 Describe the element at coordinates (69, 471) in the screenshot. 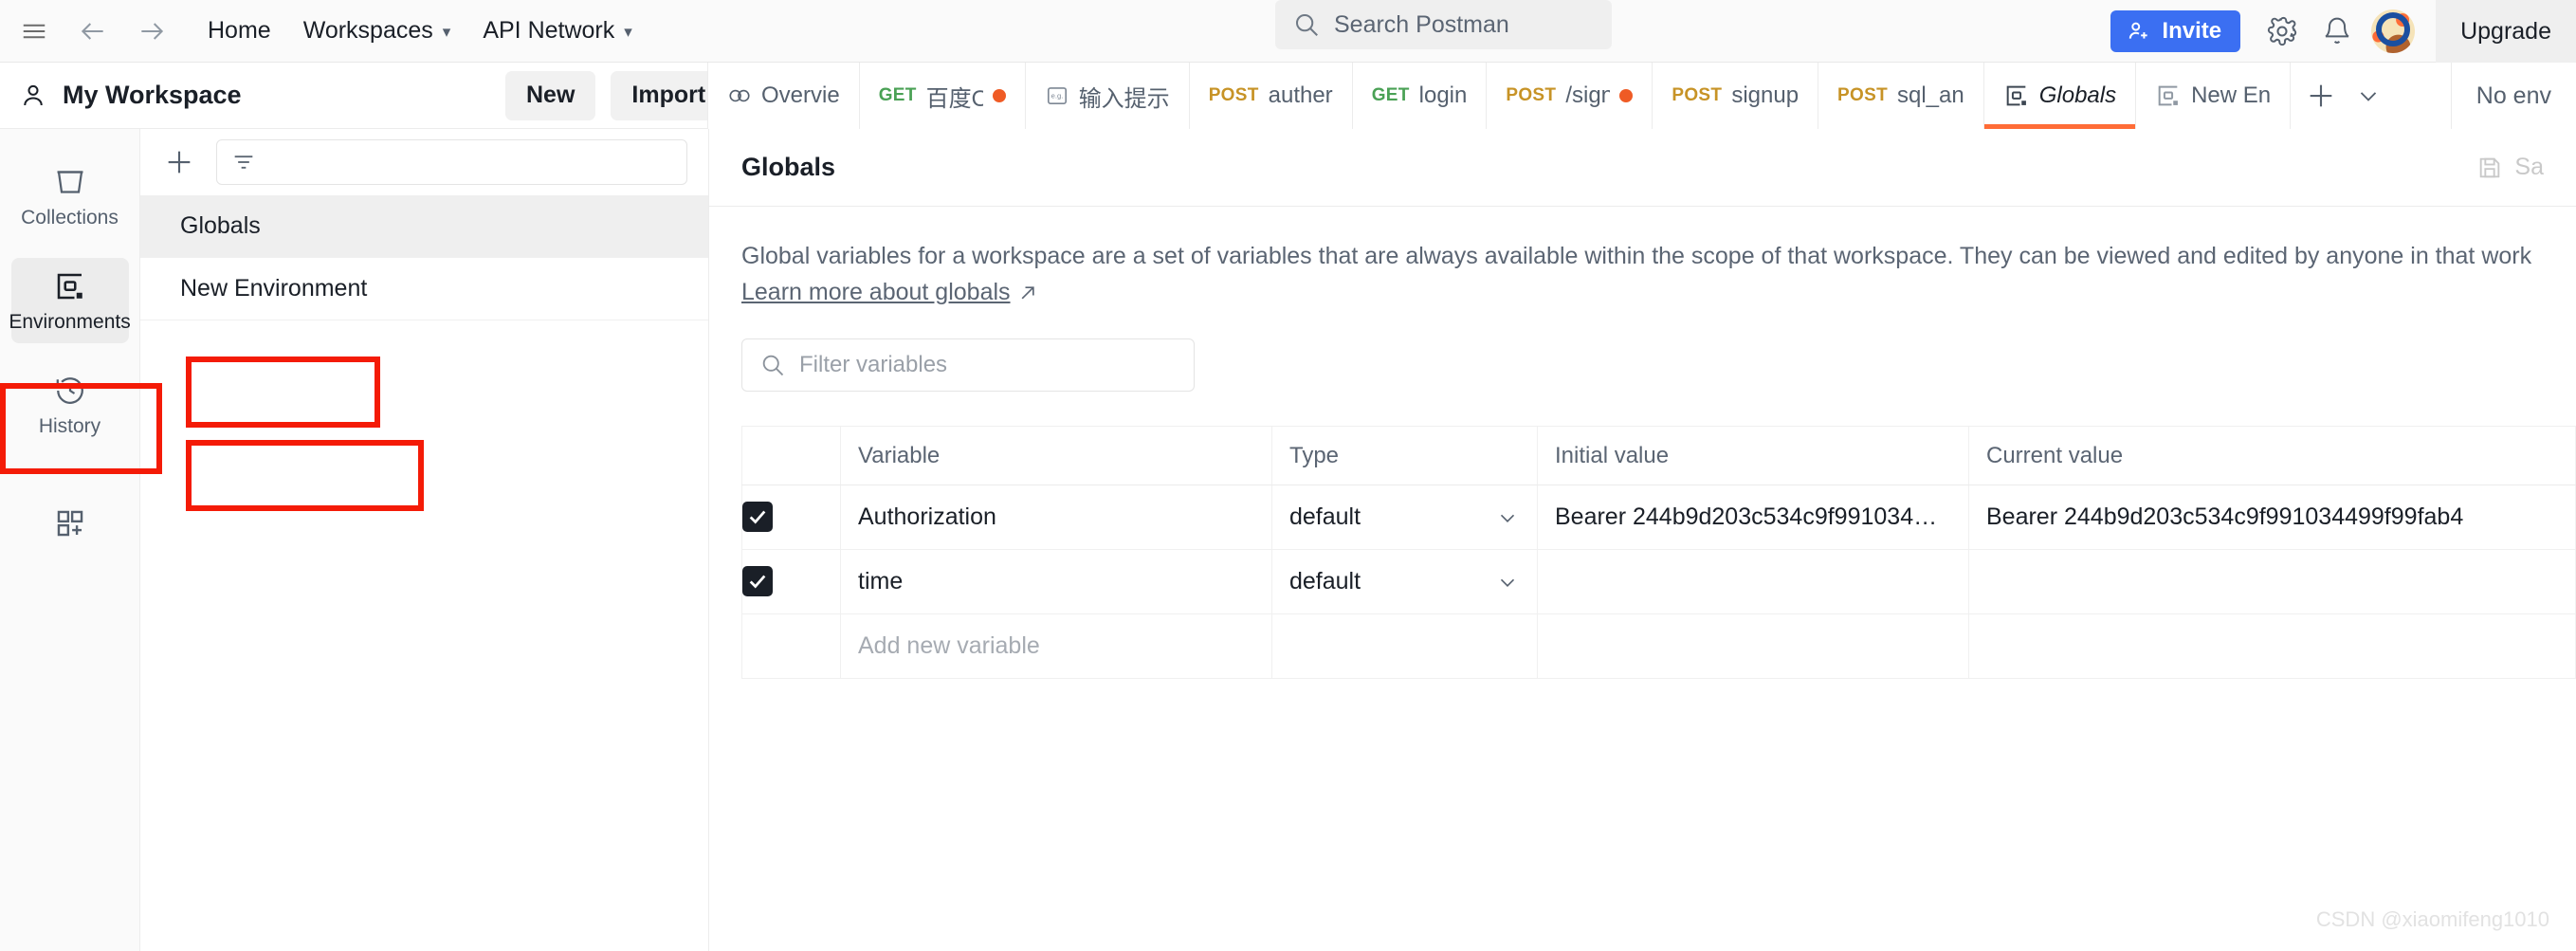

I see `rail-divider` at that location.